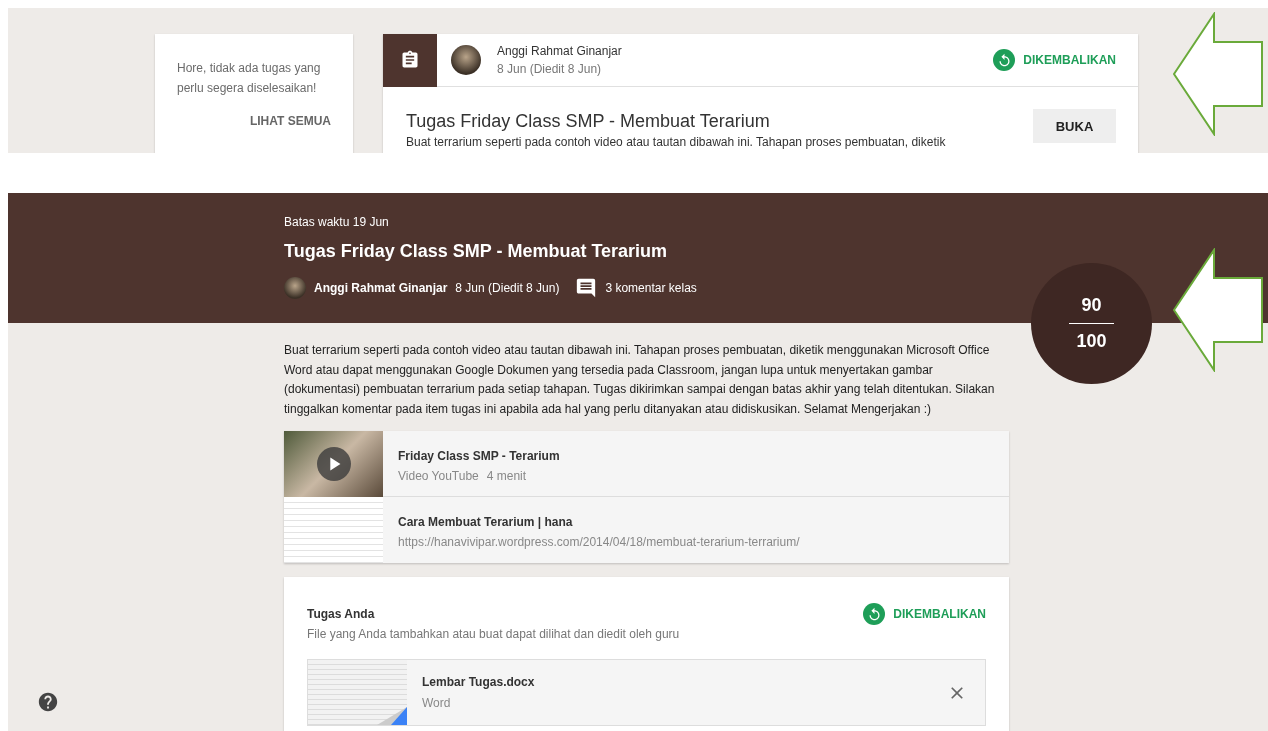 Image resolution: width=1268 pixels, height=731 pixels. Describe the element at coordinates (1091, 305) in the screenshot. I see `grade-score: 90` at that location.